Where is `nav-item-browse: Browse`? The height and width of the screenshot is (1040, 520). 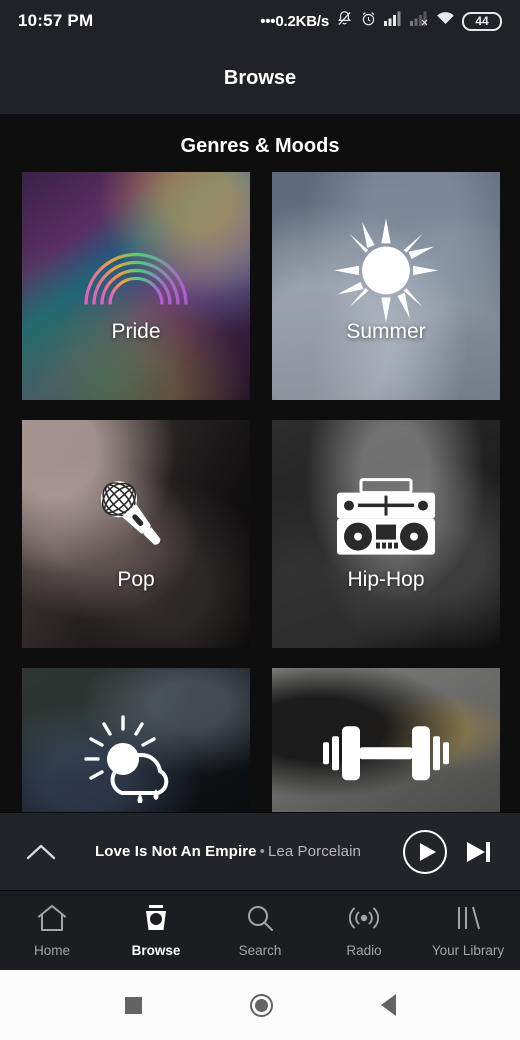
nav-item-browse: Browse is located at coordinates (156, 931).